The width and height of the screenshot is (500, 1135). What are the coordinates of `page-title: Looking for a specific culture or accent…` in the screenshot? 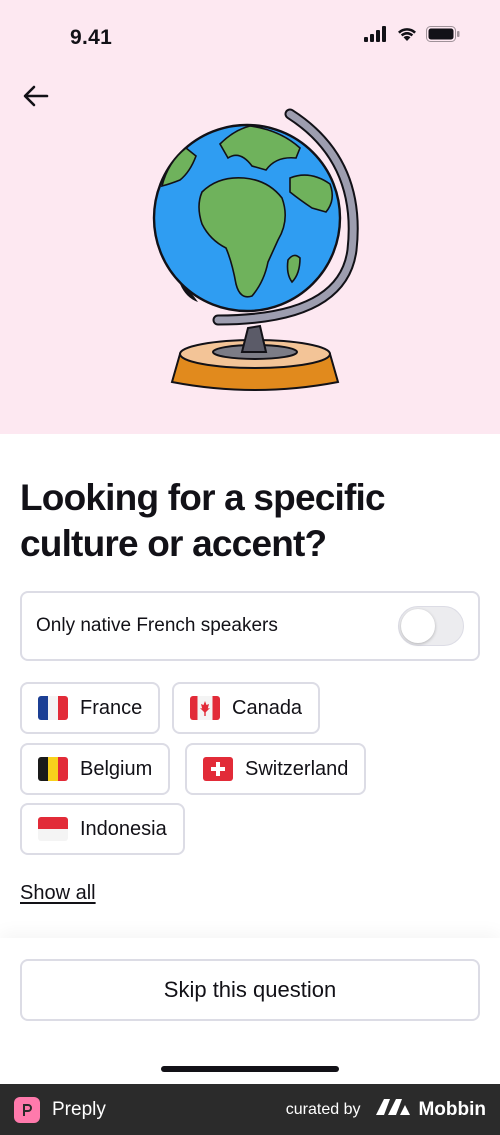 It's located at (203, 520).